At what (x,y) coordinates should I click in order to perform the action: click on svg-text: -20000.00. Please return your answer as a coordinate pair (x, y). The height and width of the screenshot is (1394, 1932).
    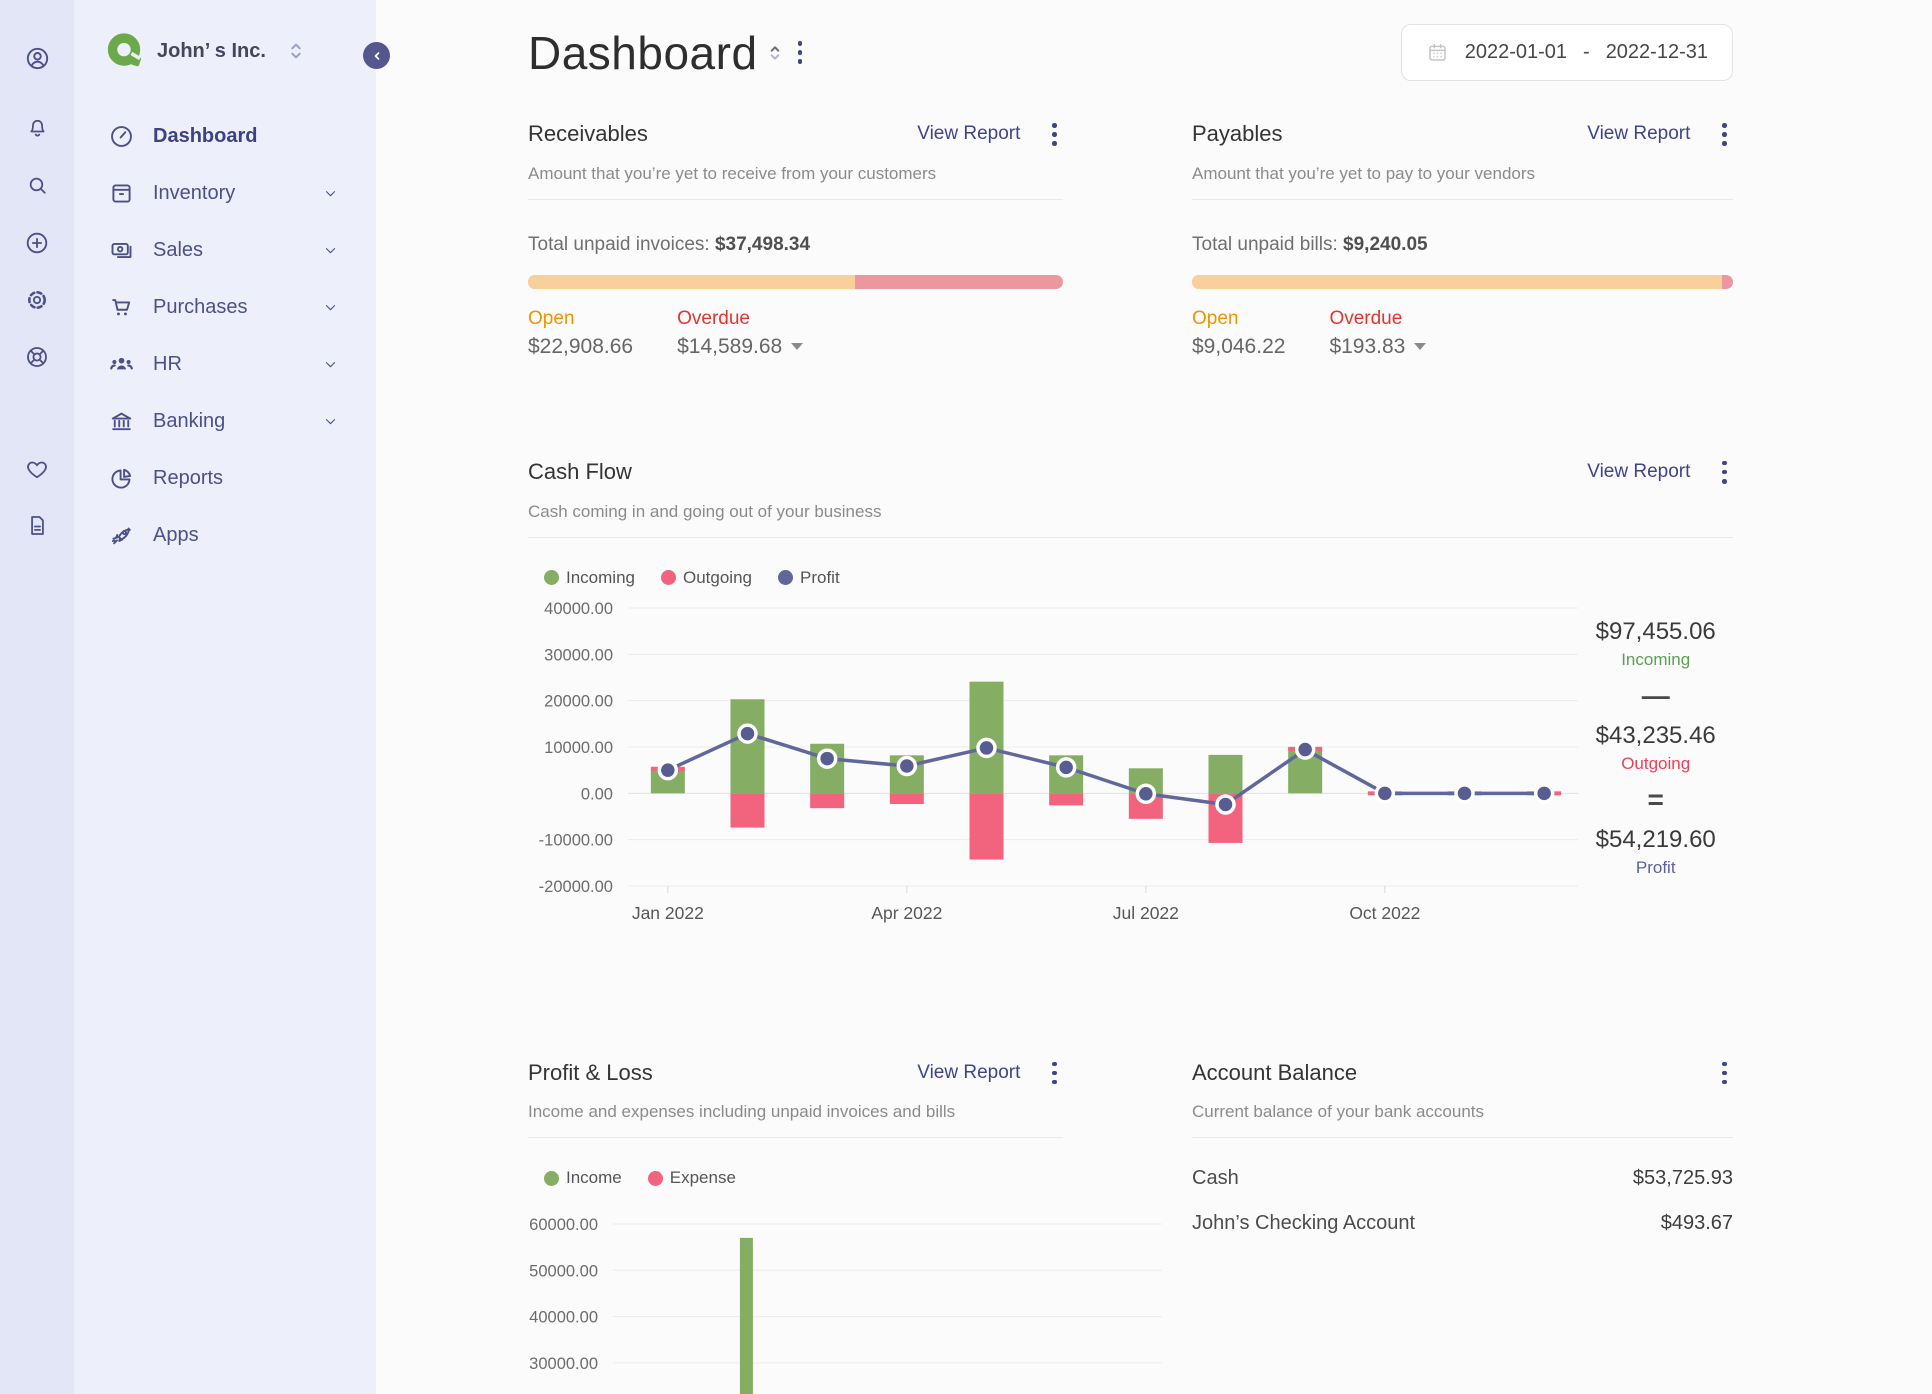
    Looking at the image, I should click on (576, 887).